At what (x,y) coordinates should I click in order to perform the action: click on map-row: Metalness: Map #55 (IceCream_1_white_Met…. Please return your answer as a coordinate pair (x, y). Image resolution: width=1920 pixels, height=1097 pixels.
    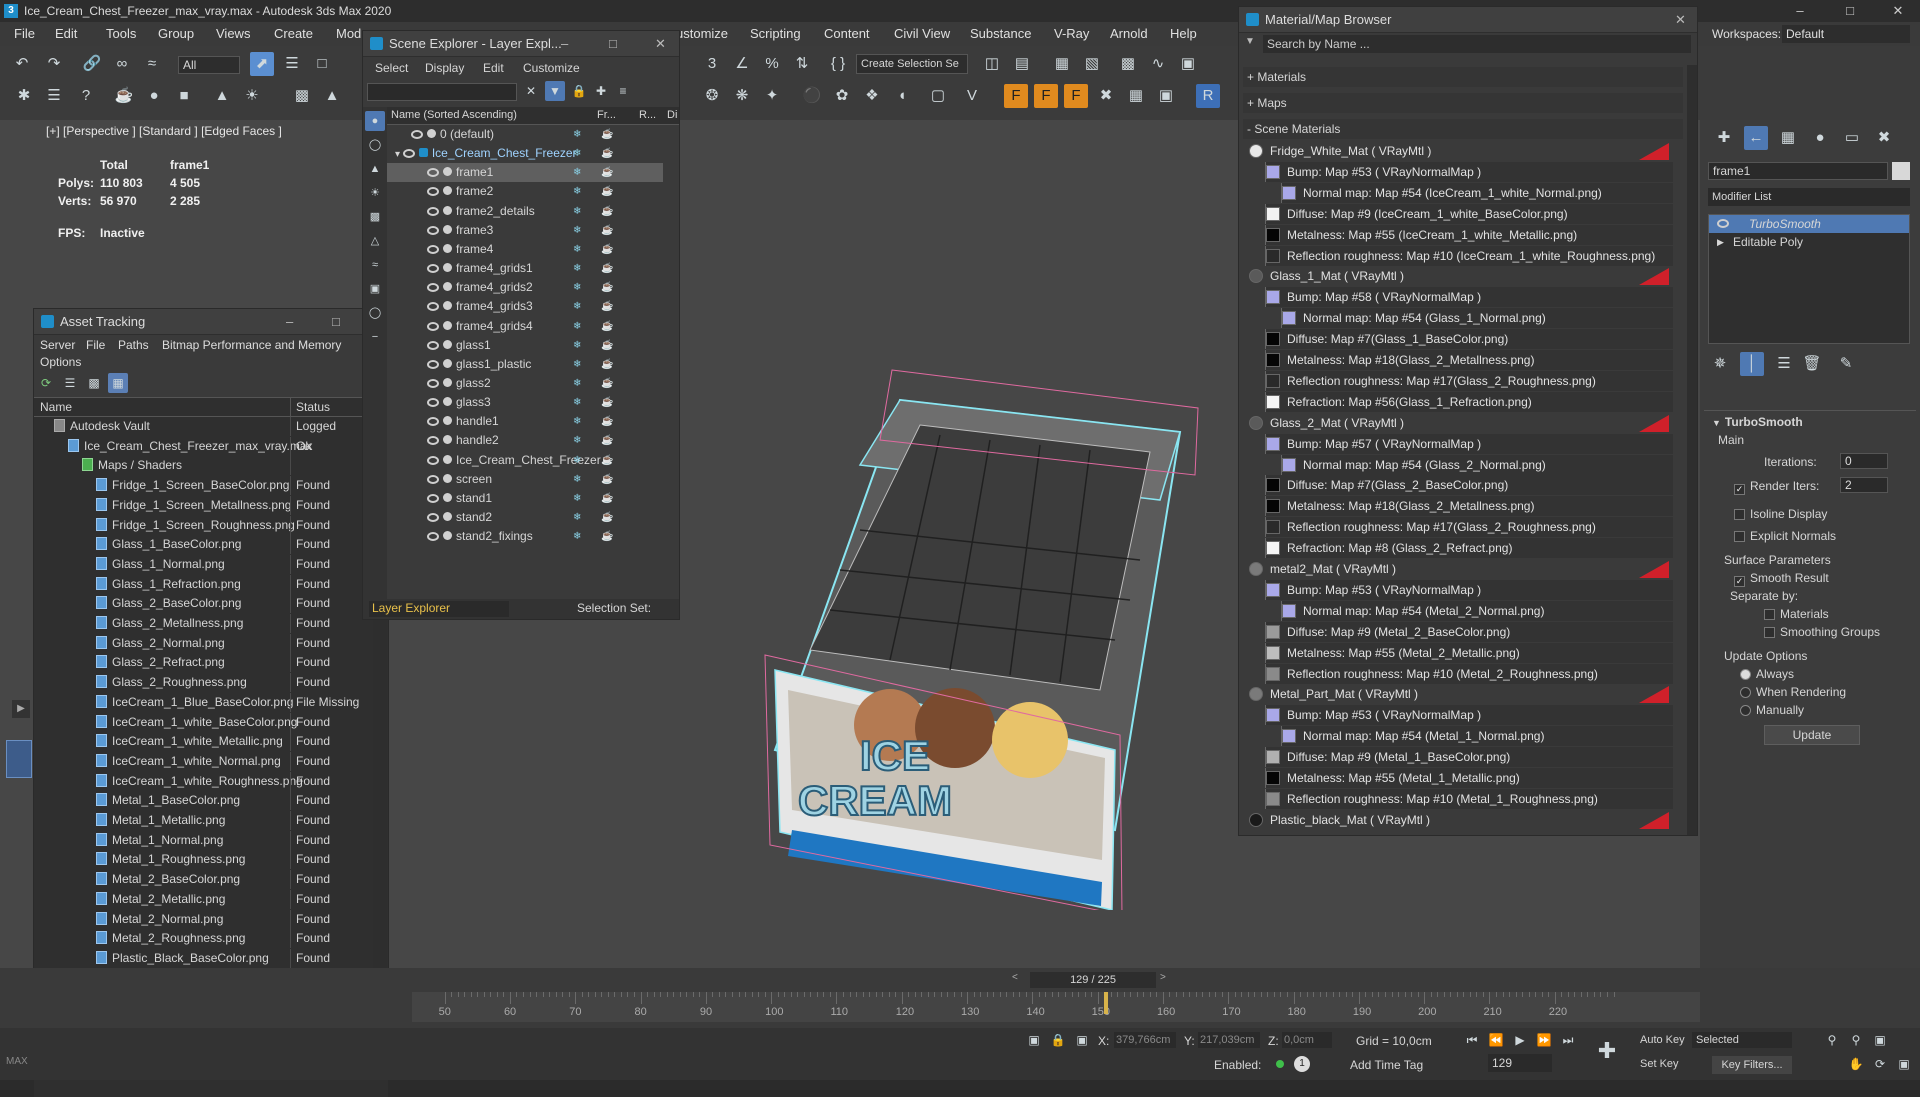
    Looking at the image, I should click on (1469, 234).